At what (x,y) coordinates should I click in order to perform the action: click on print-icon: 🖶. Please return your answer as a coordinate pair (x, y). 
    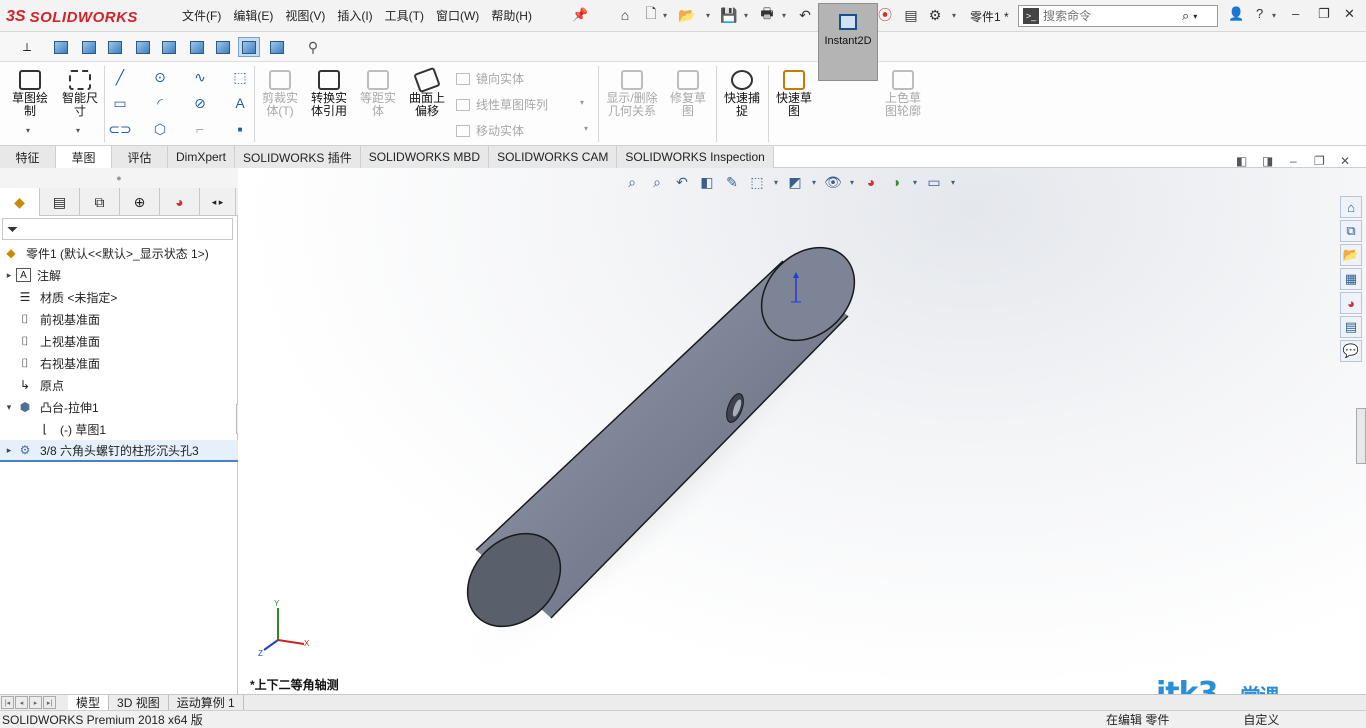
    Looking at the image, I should click on (767, 14).